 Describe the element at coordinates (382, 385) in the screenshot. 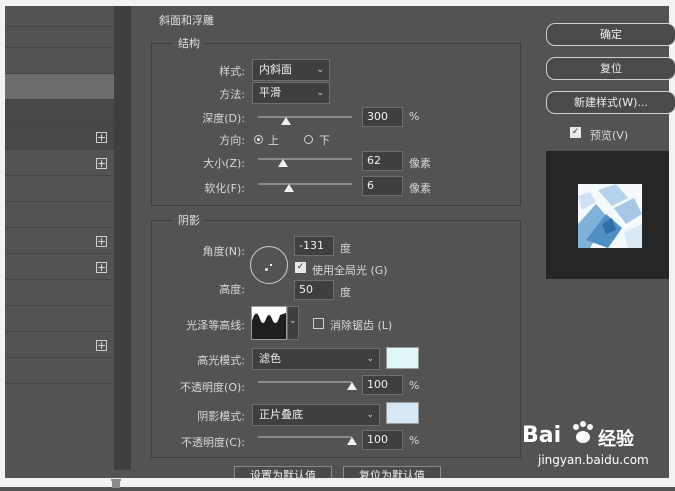

I see `highlight-opacity-input: 100` at that location.